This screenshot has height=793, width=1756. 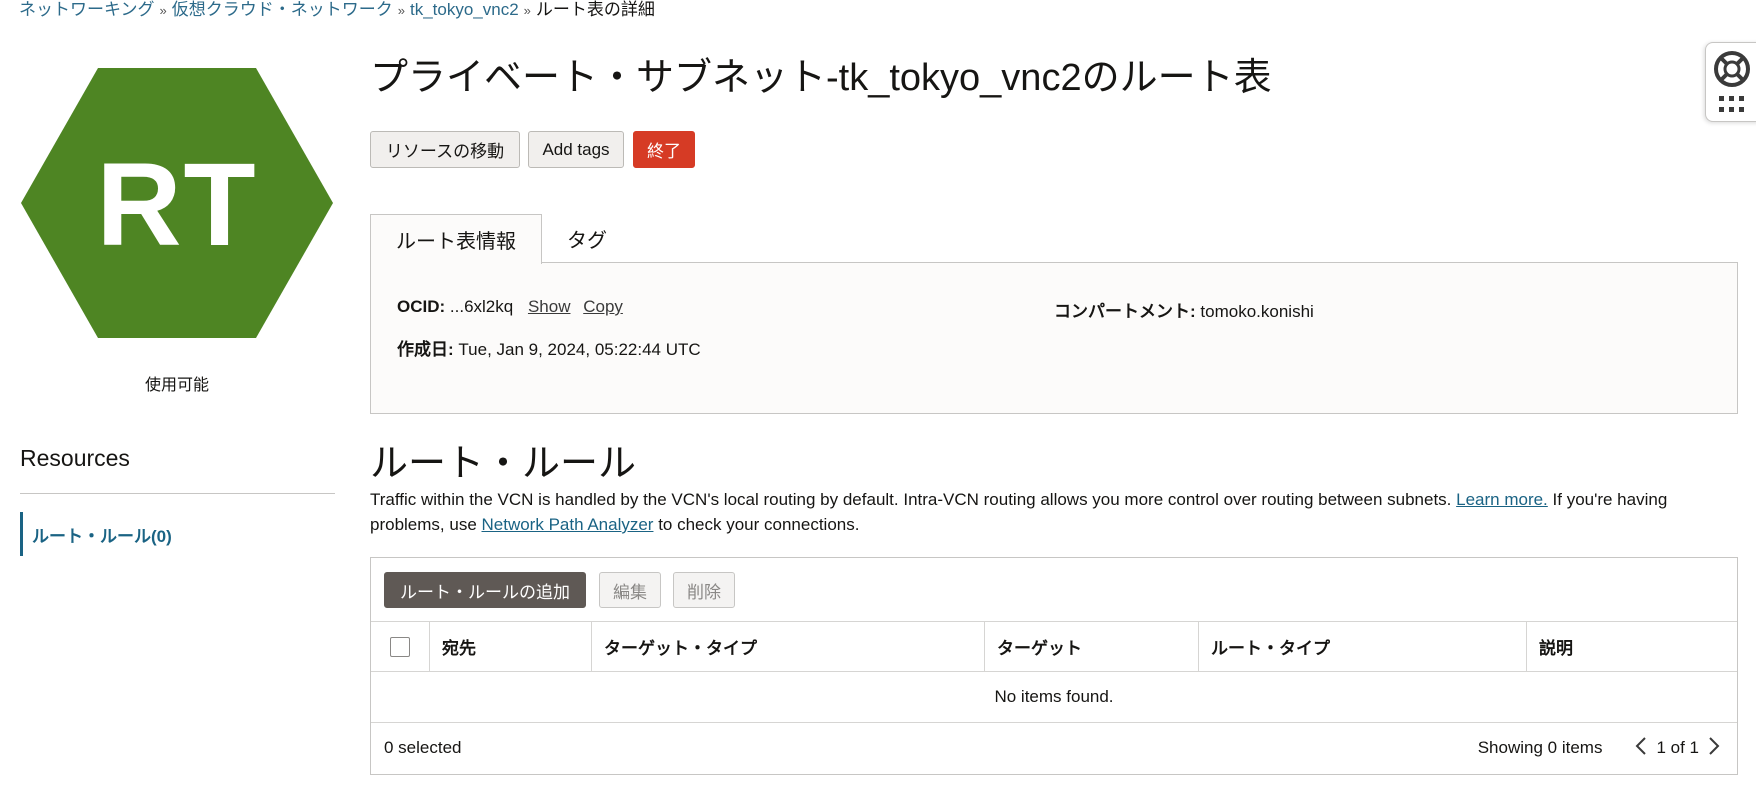 I want to click on column-header-target: ターゲット, so click(x=1091, y=646).